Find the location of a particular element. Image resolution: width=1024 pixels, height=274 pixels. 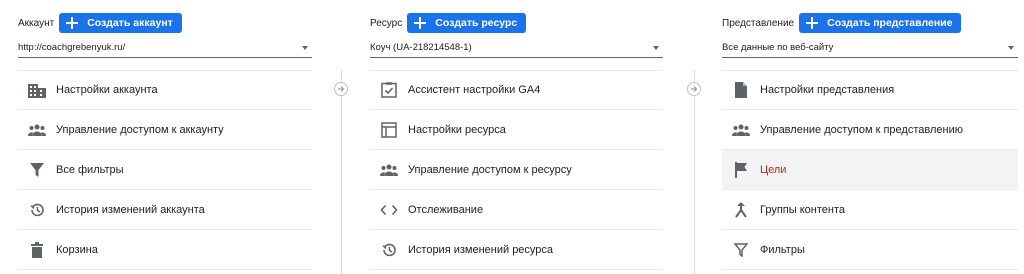

menu-item-label: Все фильтры is located at coordinates (90, 169).